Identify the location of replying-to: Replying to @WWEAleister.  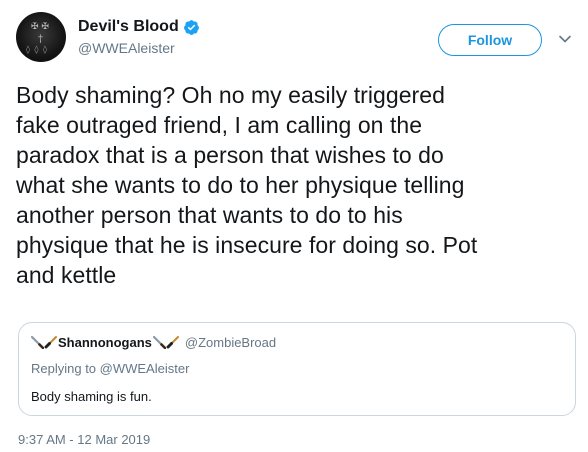
(110, 368).